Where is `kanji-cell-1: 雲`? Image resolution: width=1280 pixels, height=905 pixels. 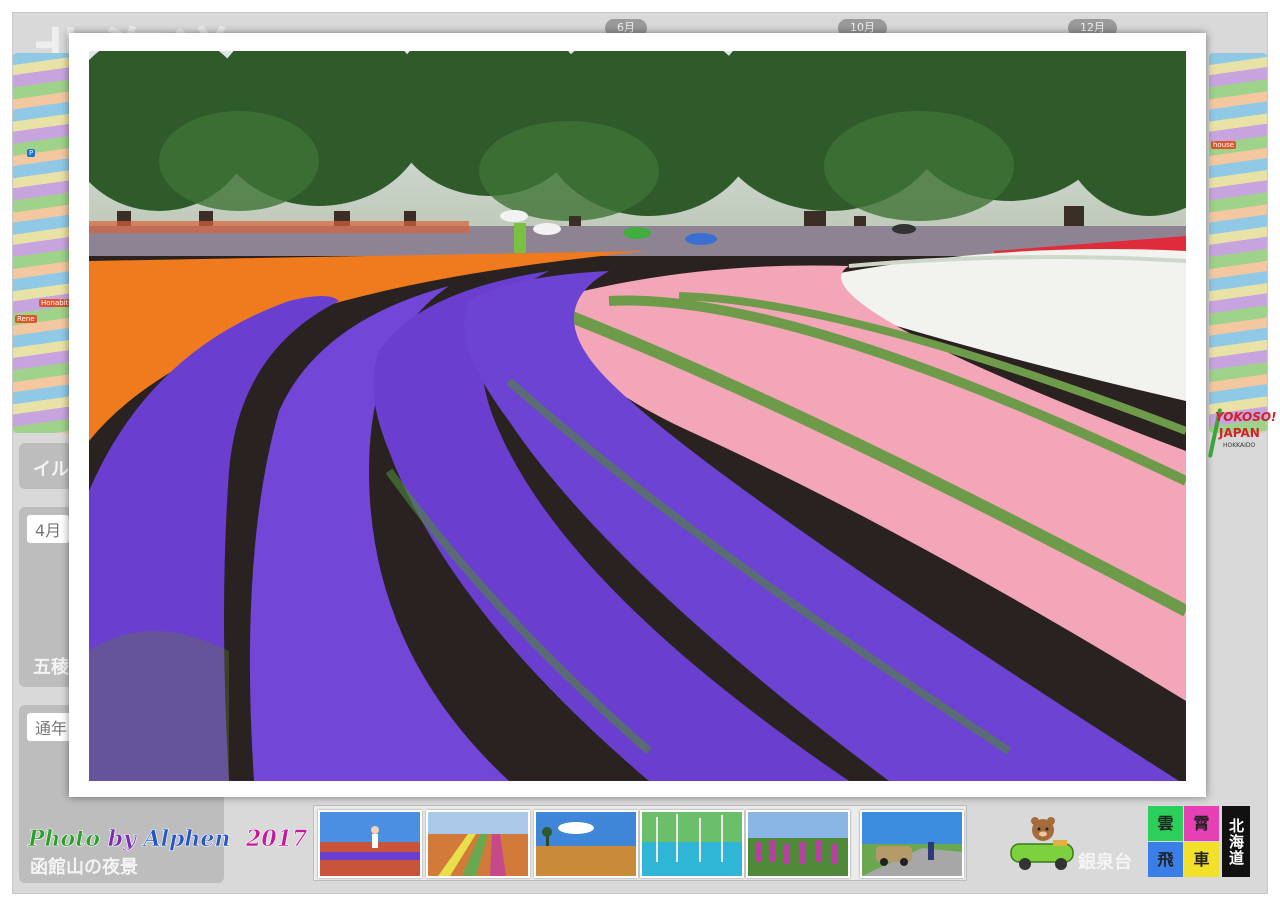
kanji-cell-1: 雲 is located at coordinates (1165, 823).